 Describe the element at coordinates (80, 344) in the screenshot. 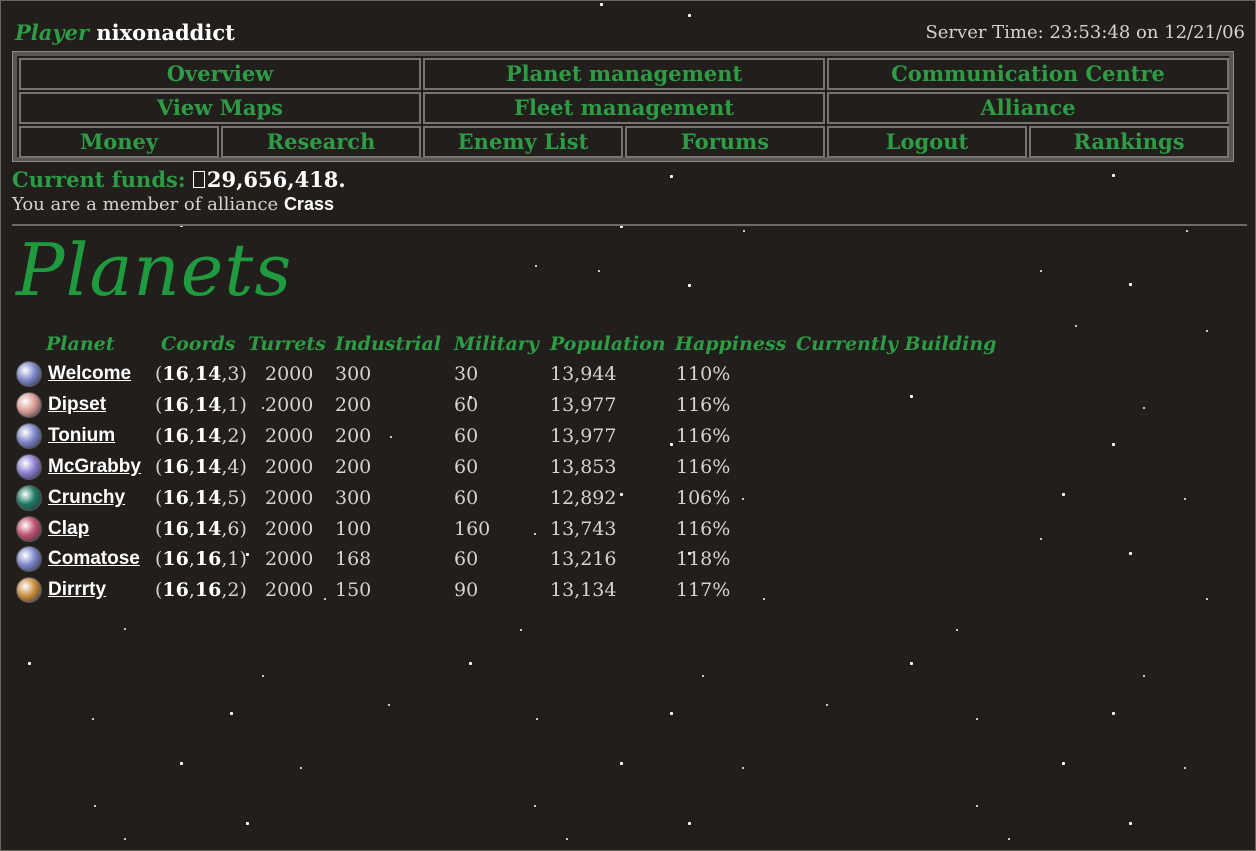

I see `header-planet: Planet` at that location.